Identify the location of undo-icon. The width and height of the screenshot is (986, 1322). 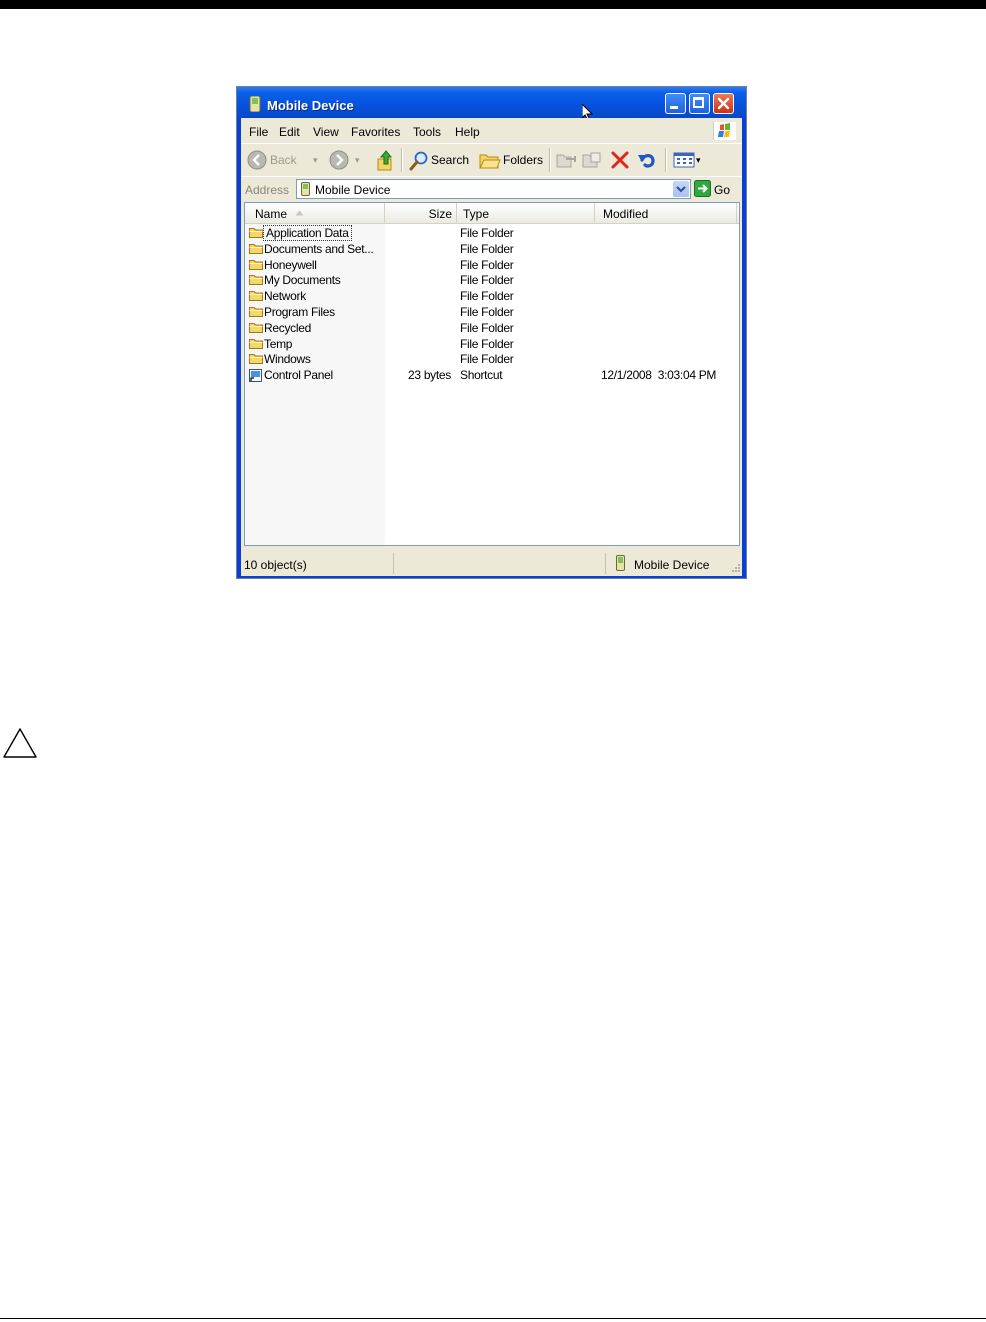
(646, 161).